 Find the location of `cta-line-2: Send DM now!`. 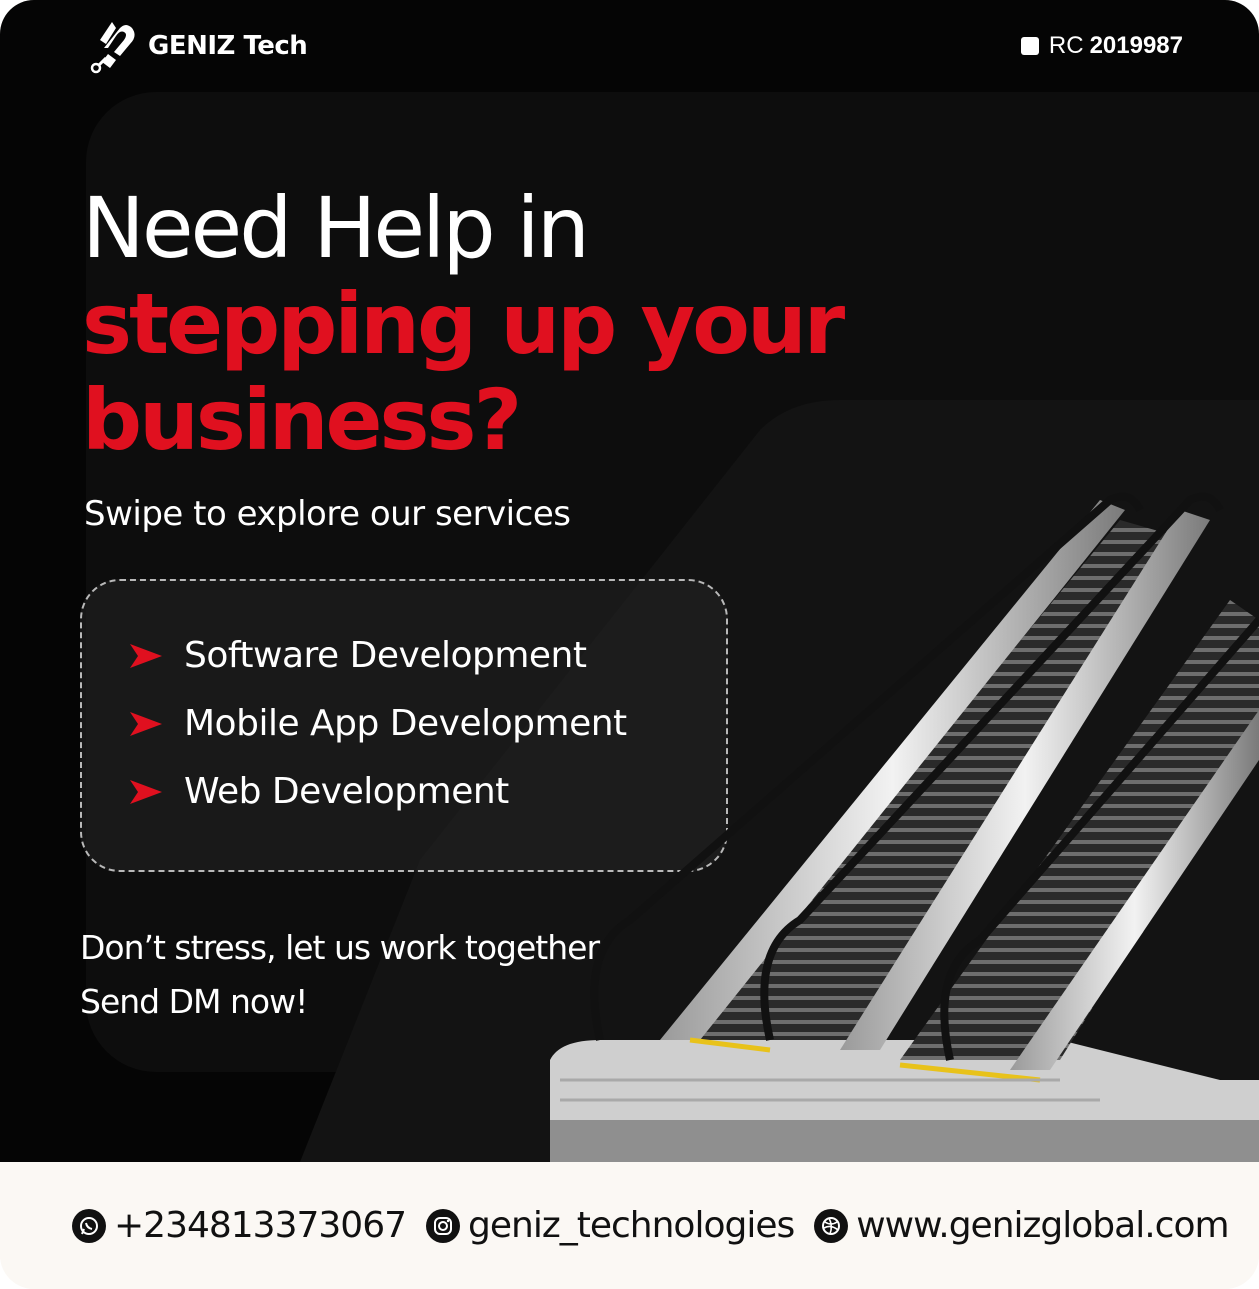

cta-line-2: Send DM now! is located at coordinates (194, 1001).